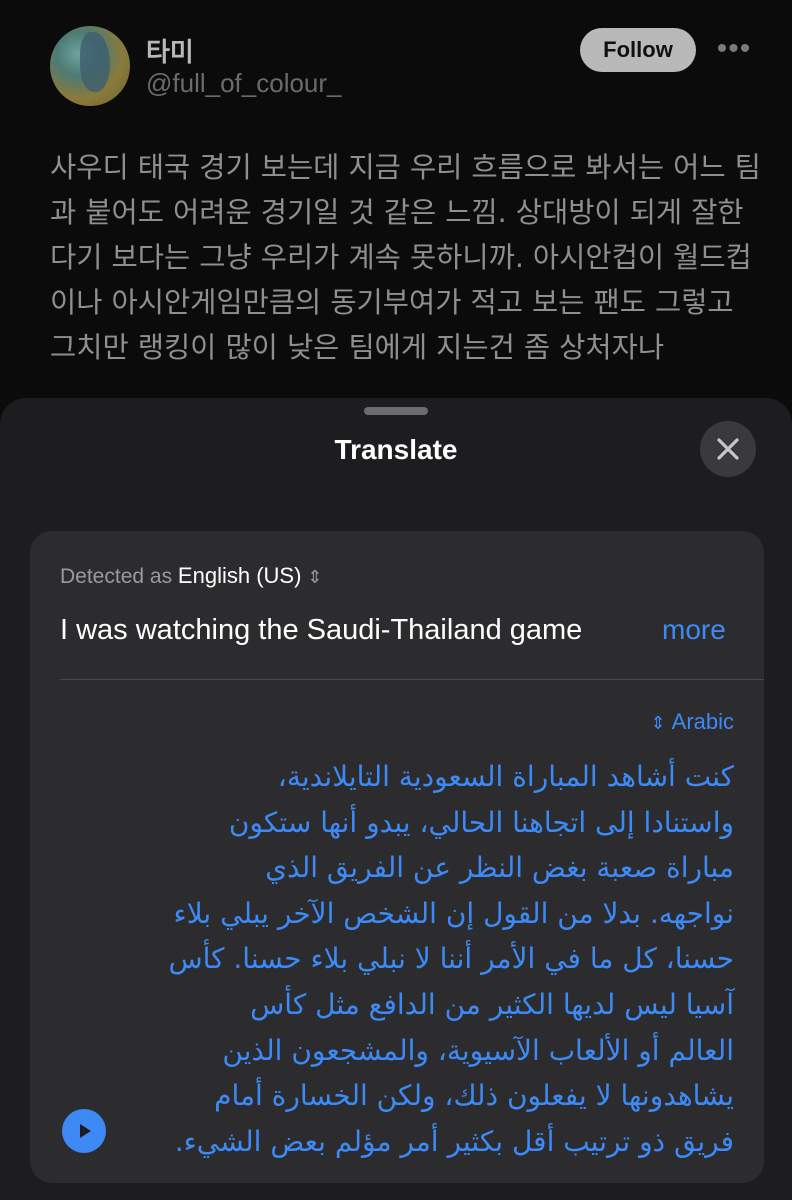 The height and width of the screenshot is (1200, 792). I want to click on close-button, so click(728, 449).